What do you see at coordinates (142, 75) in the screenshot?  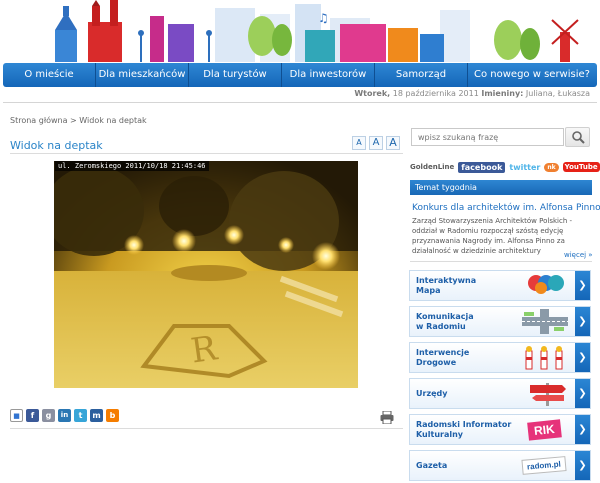 I see `nav-item-dla-mieszkancow: Dla mieszkańców` at bounding box center [142, 75].